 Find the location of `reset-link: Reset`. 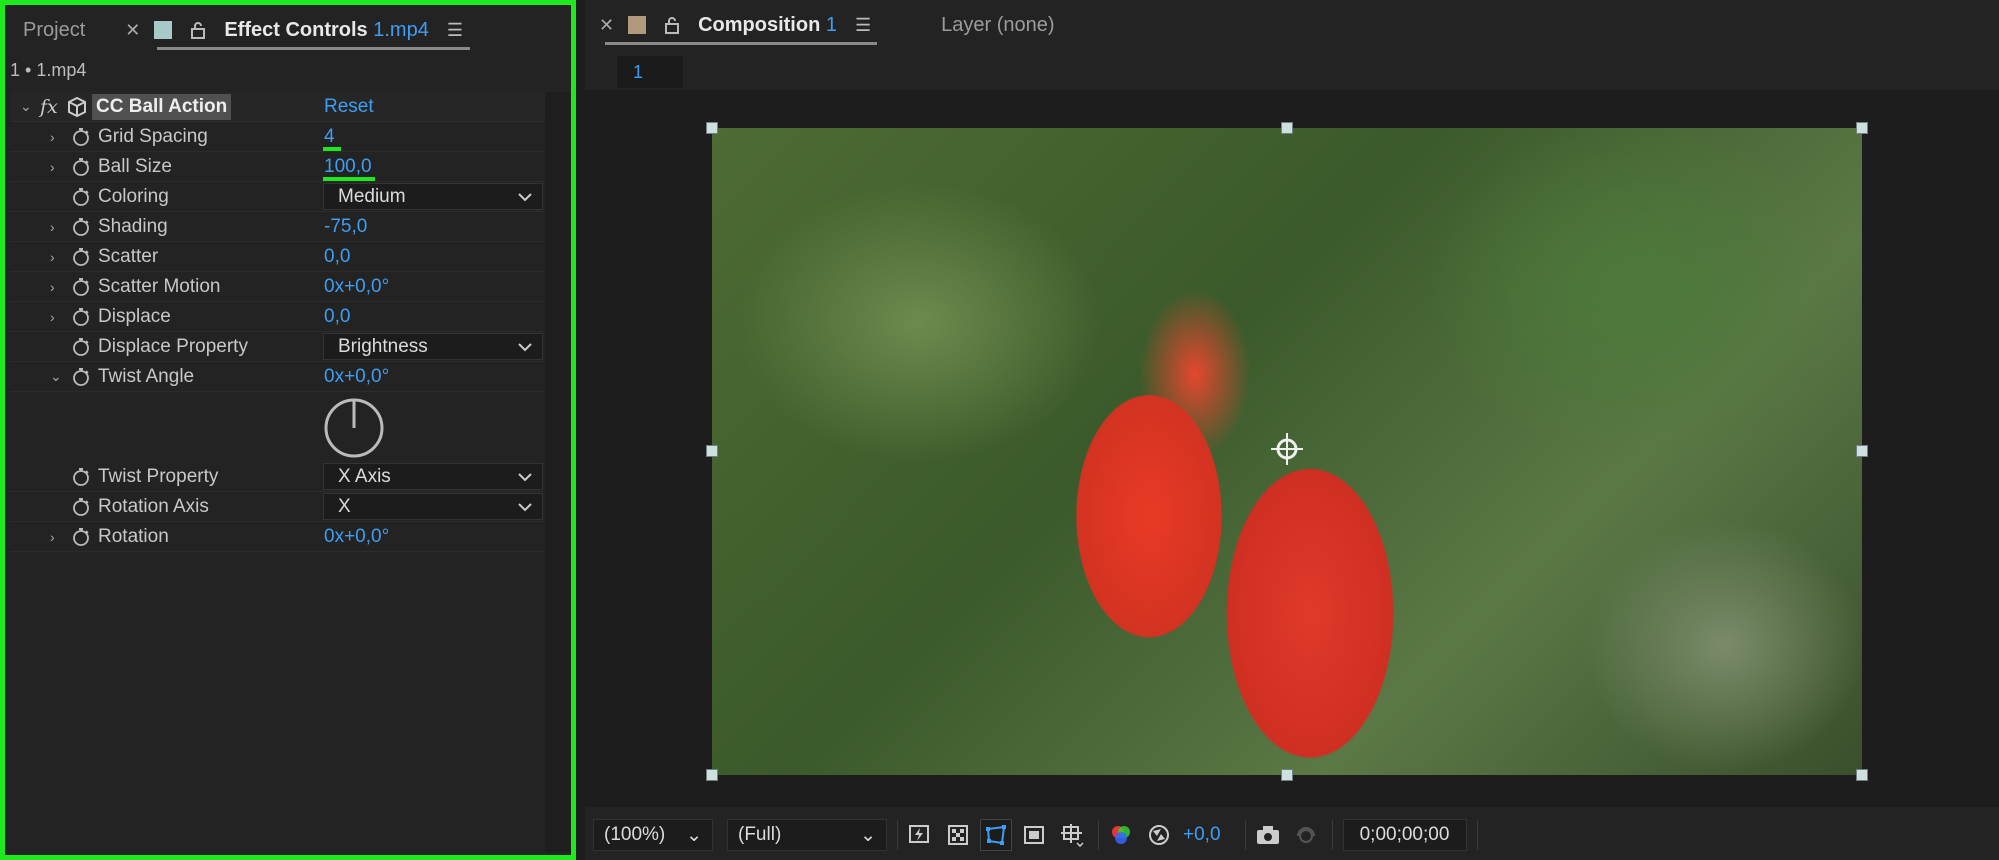

reset-link: Reset is located at coordinates (349, 107).